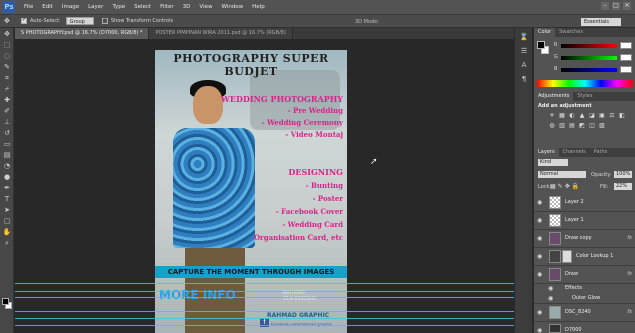 The image size is (635, 333). What do you see at coordinates (592, 116) in the screenshot?
I see `vibrance-icon: ◪` at bounding box center [592, 116].